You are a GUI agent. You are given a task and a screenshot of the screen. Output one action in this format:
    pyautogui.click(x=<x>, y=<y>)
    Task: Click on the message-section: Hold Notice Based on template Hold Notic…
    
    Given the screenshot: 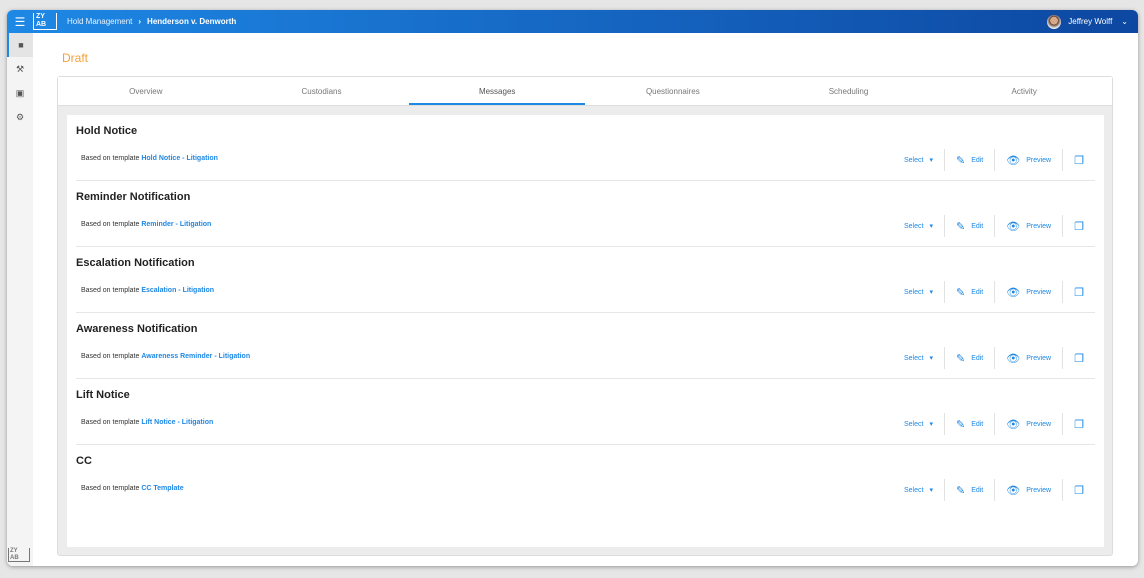 What is the action you would take?
    pyautogui.click(x=585, y=148)
    